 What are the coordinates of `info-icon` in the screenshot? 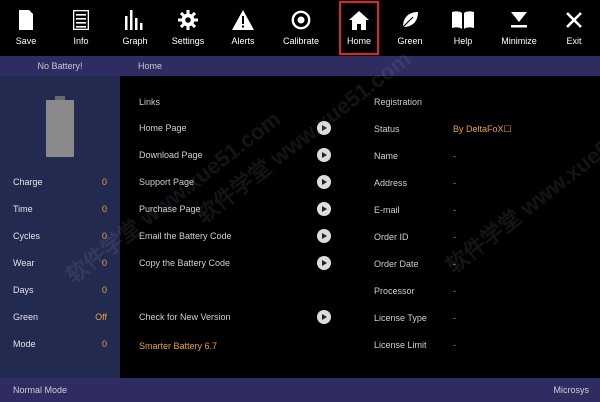 It's located at (81, 20).